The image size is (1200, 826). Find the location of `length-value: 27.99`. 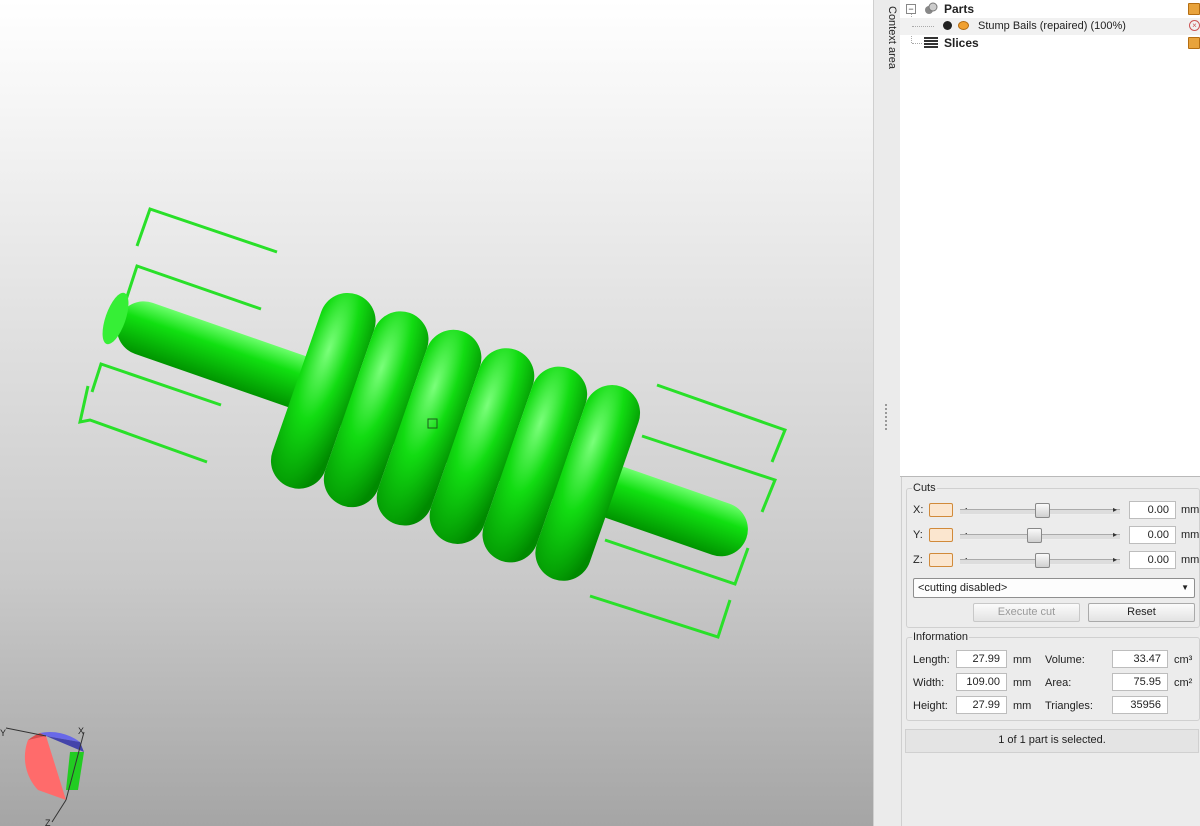

length-value: 27.99 is located at coordinates (981, 659).